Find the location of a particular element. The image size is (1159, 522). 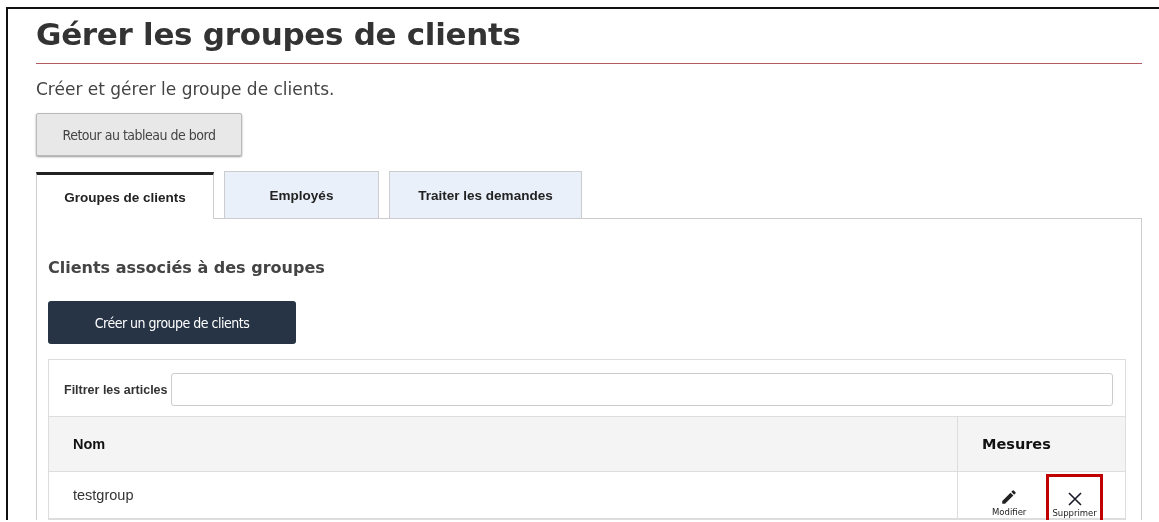

column-header: Nom is located at coordinates (503, 444).